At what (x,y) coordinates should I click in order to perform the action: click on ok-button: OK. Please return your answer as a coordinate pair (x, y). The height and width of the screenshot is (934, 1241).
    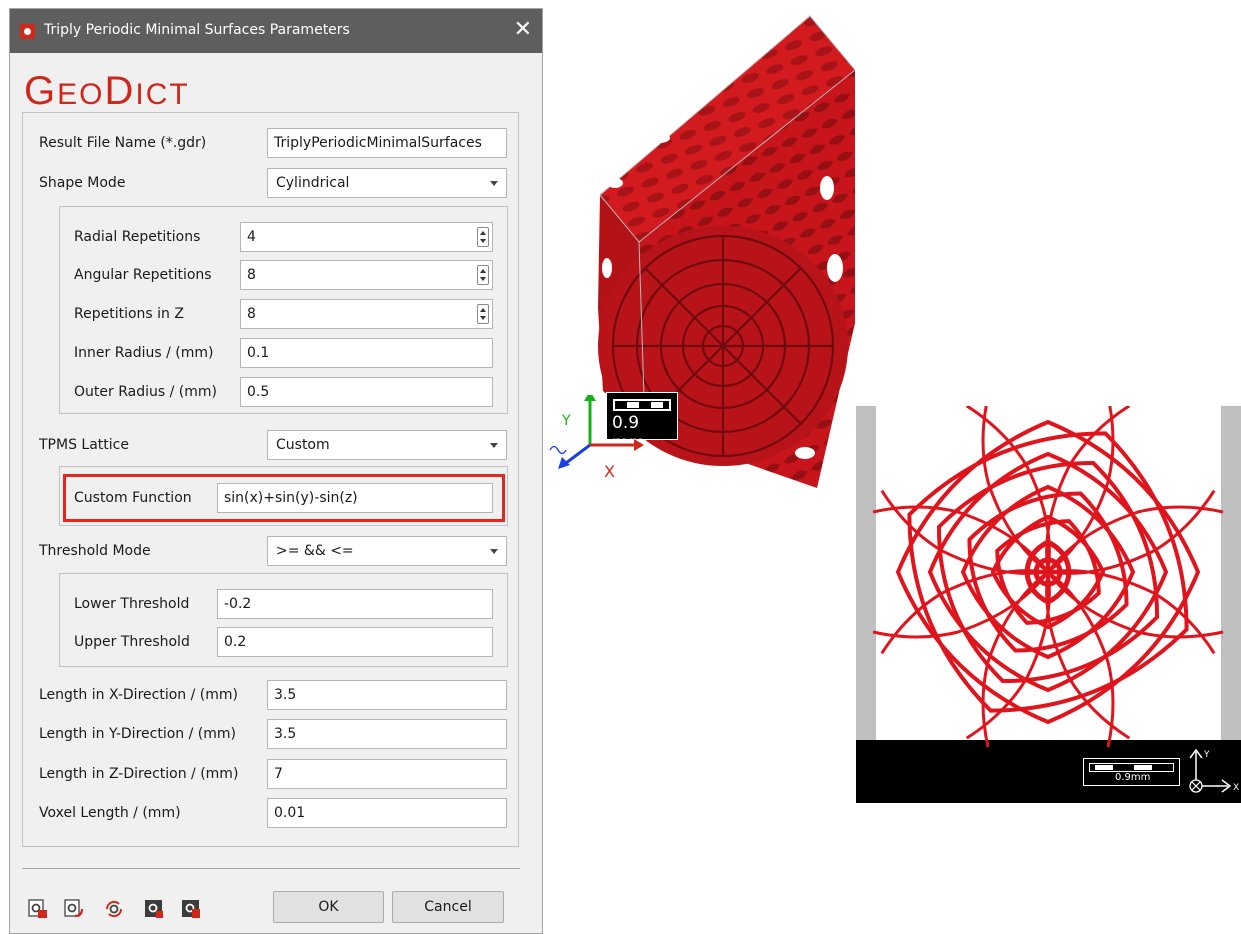
    Looking at the image, I should click on (328, 907).